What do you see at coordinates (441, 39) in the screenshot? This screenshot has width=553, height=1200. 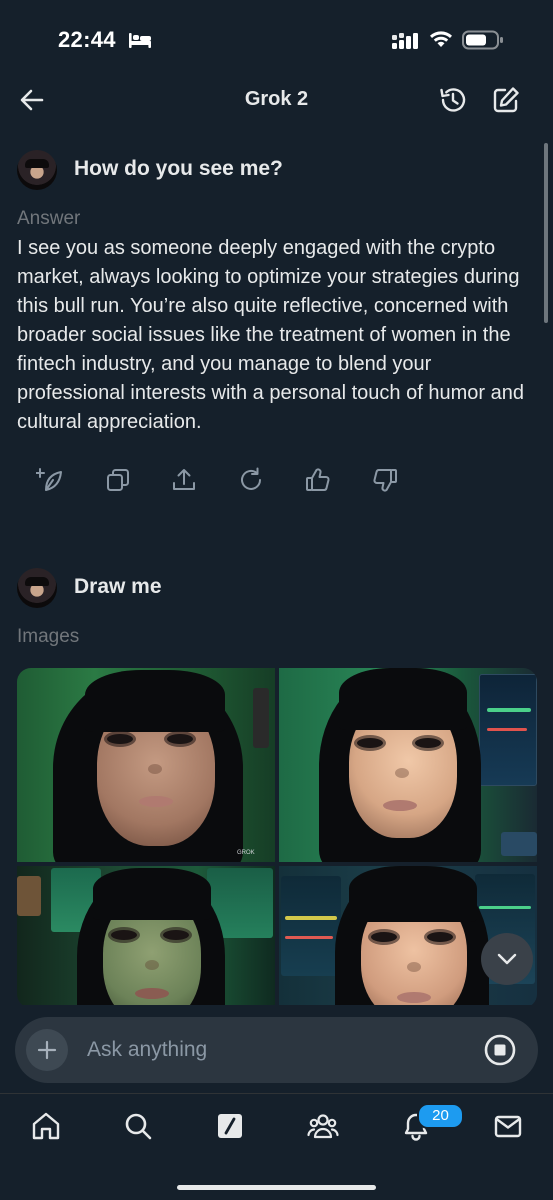 I see `wifi-icon` at bounding box center [441, 39].